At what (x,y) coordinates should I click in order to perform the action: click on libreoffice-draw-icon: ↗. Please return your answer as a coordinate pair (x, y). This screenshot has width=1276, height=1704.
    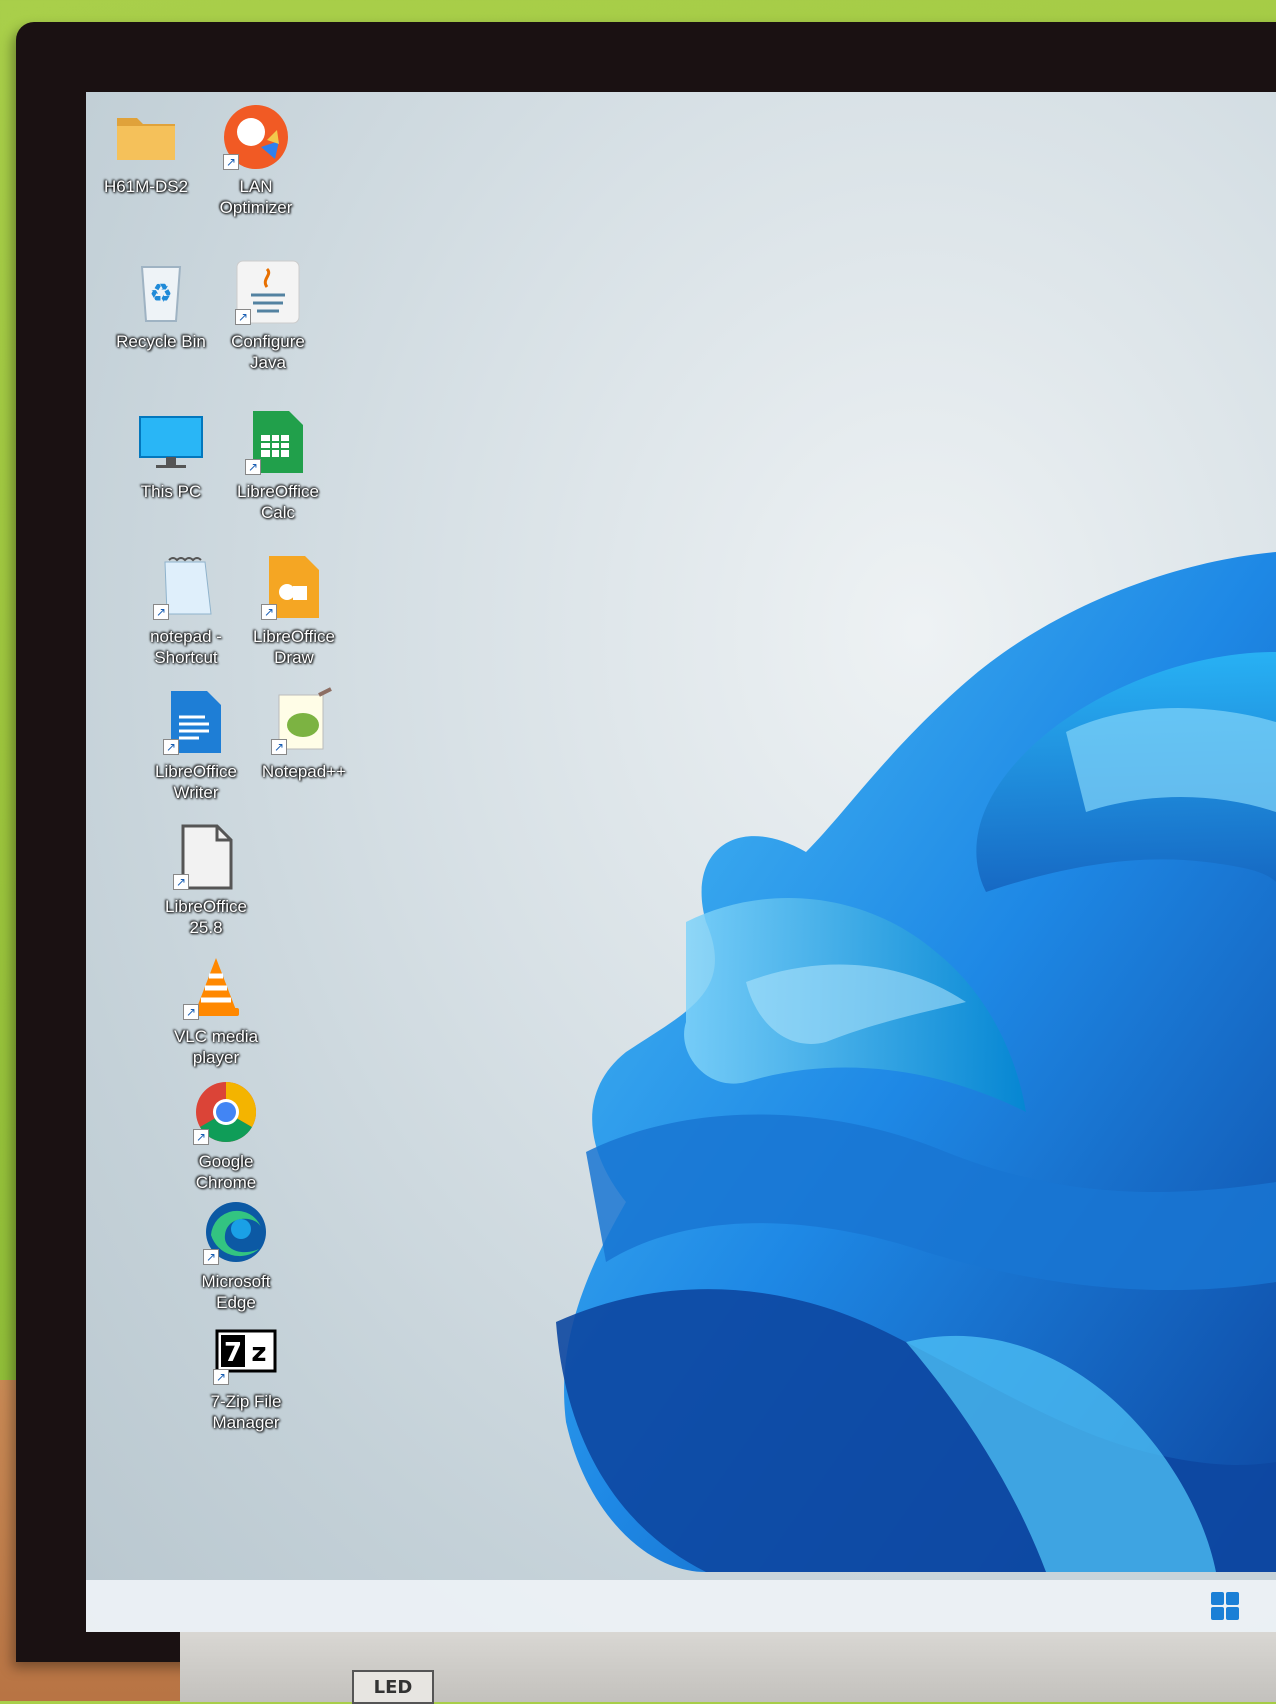
    Looking at the image, I should click on (294, 587).